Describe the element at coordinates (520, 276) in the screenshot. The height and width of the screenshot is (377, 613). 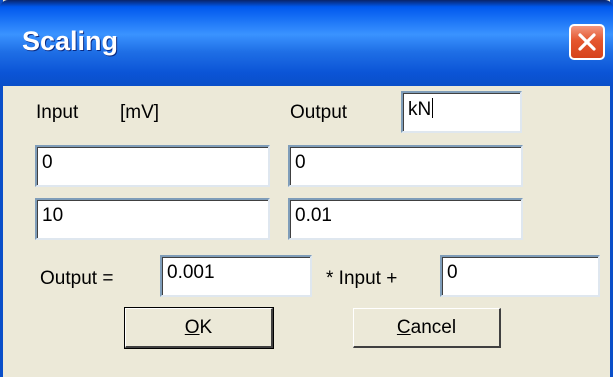
I see `offset-field: 0` at that location.